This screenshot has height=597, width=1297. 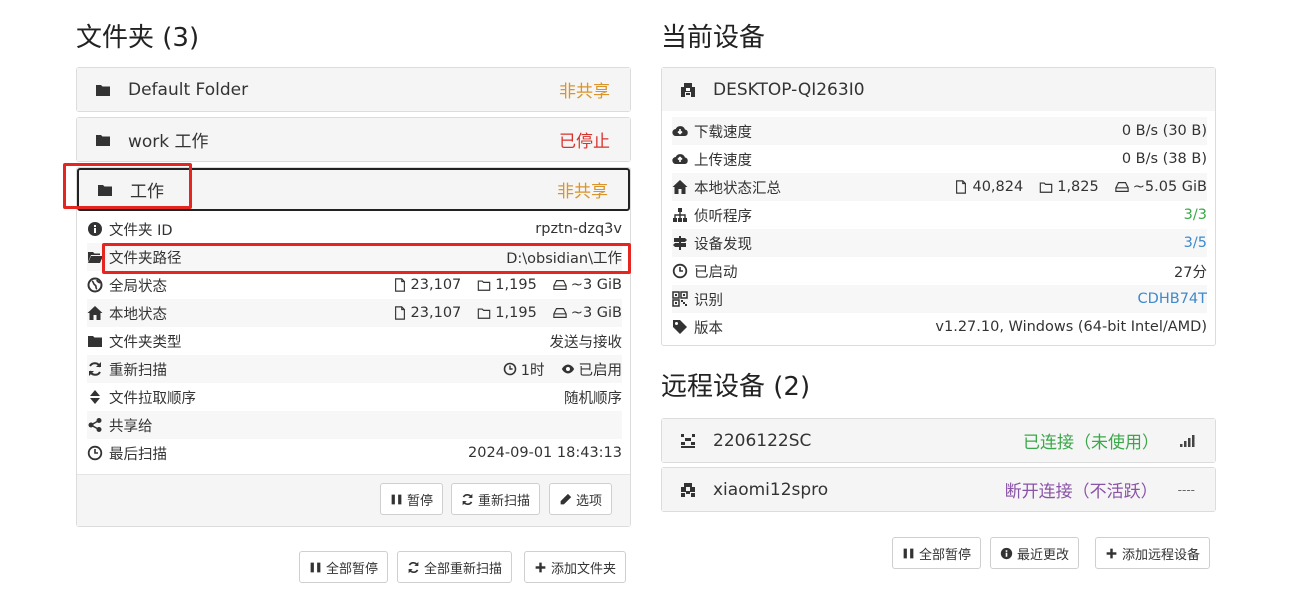 What do you see at coordinates (939, 215) in the screenshot?
I see `detail-listeners: 侦听程序 3/3` at bounding box center [939, 215].